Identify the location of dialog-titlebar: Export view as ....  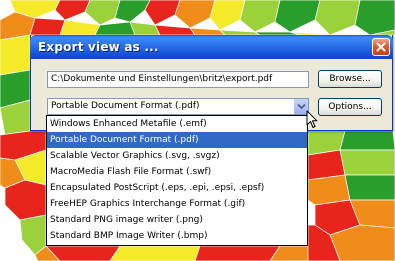
(211, 47).